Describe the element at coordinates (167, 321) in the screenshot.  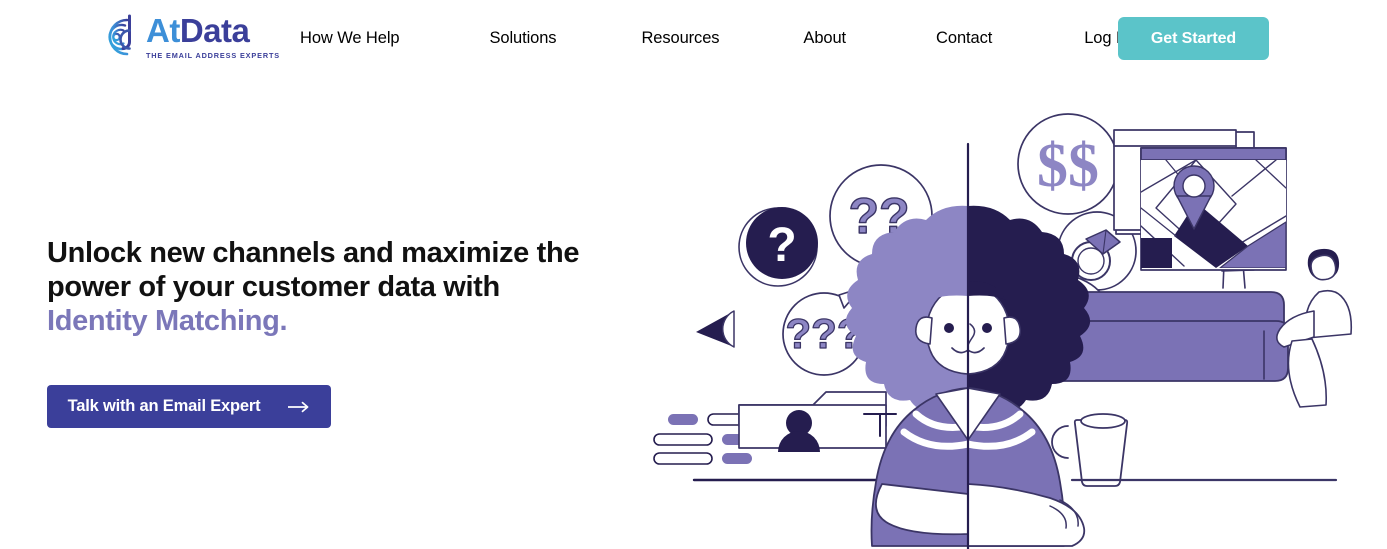
I see `headline-accent: Identity Matching.` at that location.